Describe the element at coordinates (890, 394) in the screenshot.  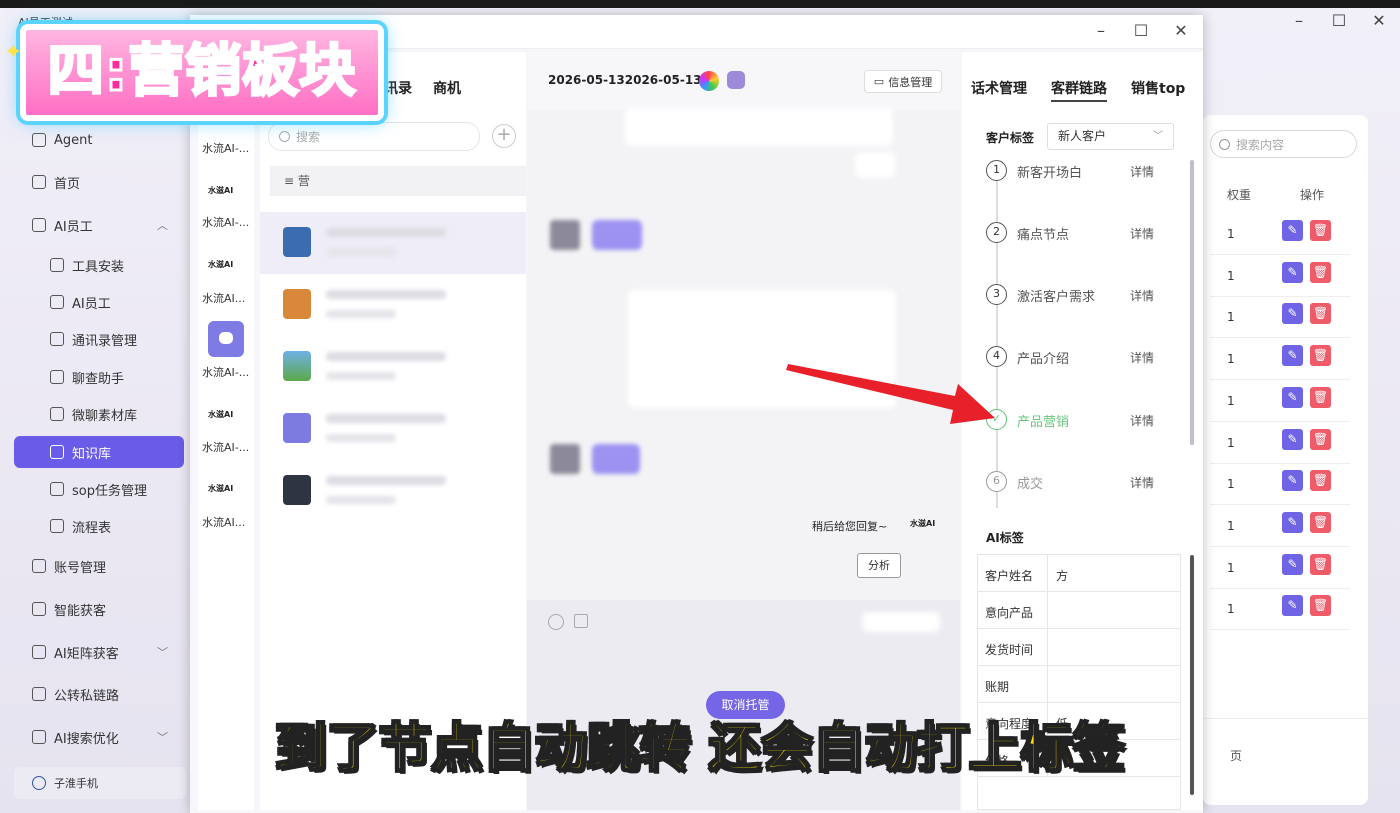
I see `annotation-arrow` at that location.